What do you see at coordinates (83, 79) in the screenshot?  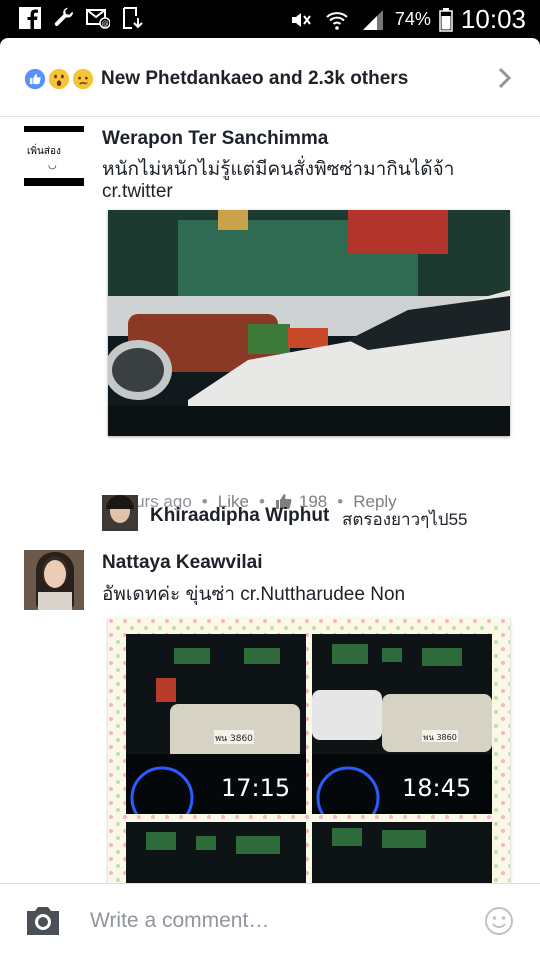 I see `sad-reaction-icon` at bounding box center [83, 79].